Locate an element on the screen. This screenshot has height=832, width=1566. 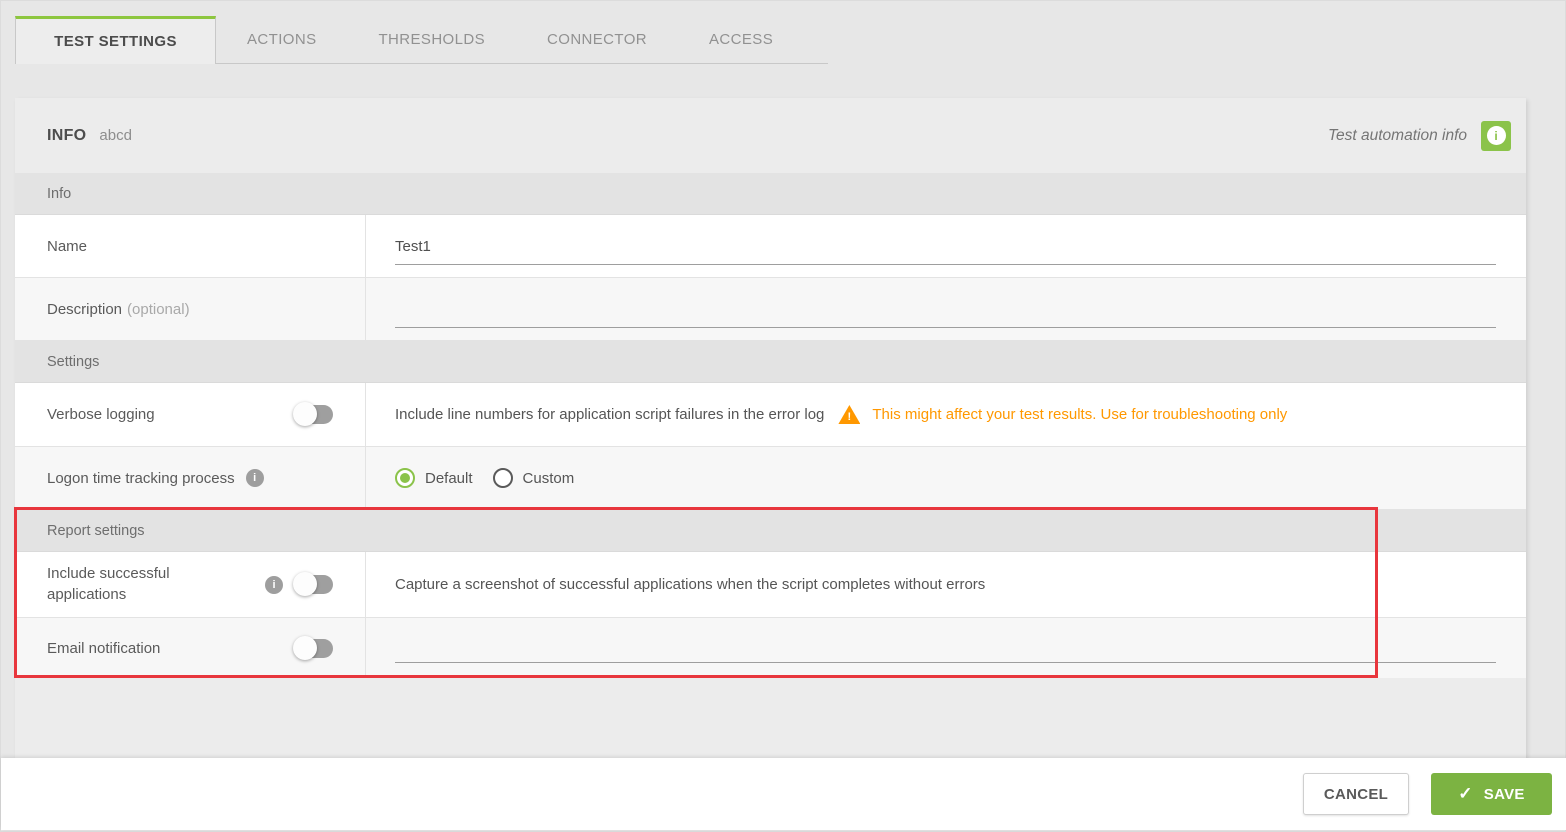
radio-option-default: Default is located at coordinates (434, 478).